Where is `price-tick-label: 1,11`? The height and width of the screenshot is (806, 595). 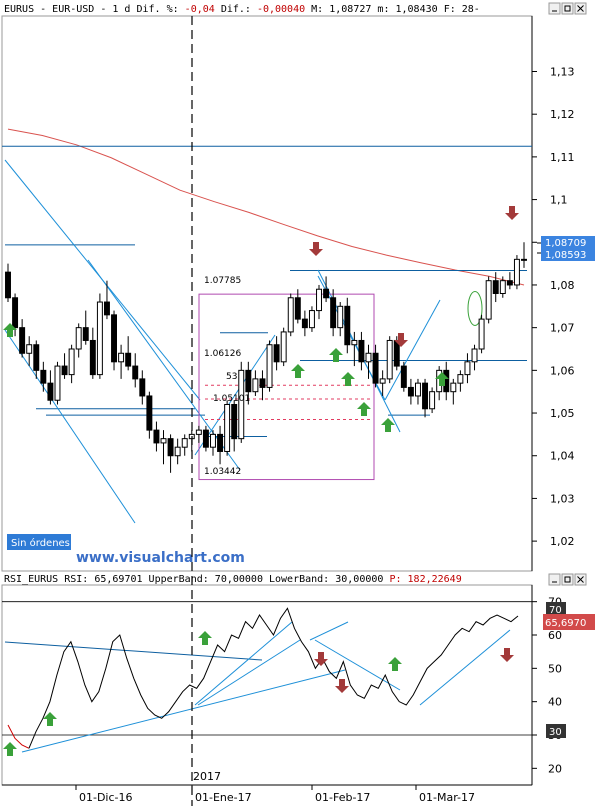 price-tick-label: 1,11 is located at coordinates (562, 157).